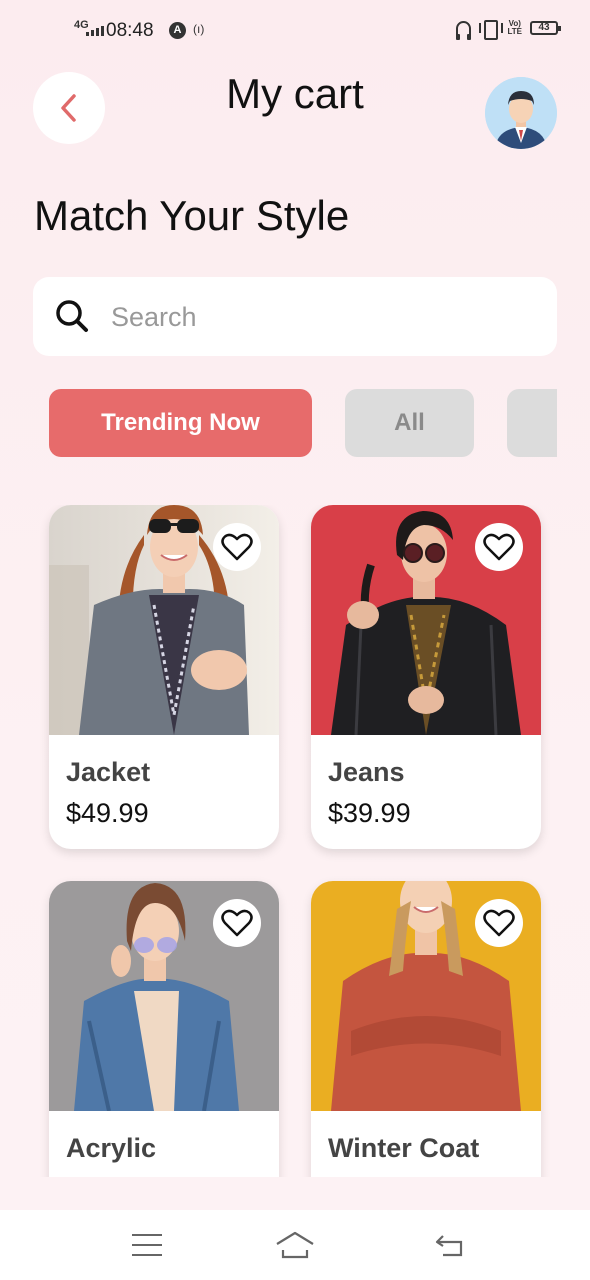  I want to click on search-input: Search, so click(295, 316).